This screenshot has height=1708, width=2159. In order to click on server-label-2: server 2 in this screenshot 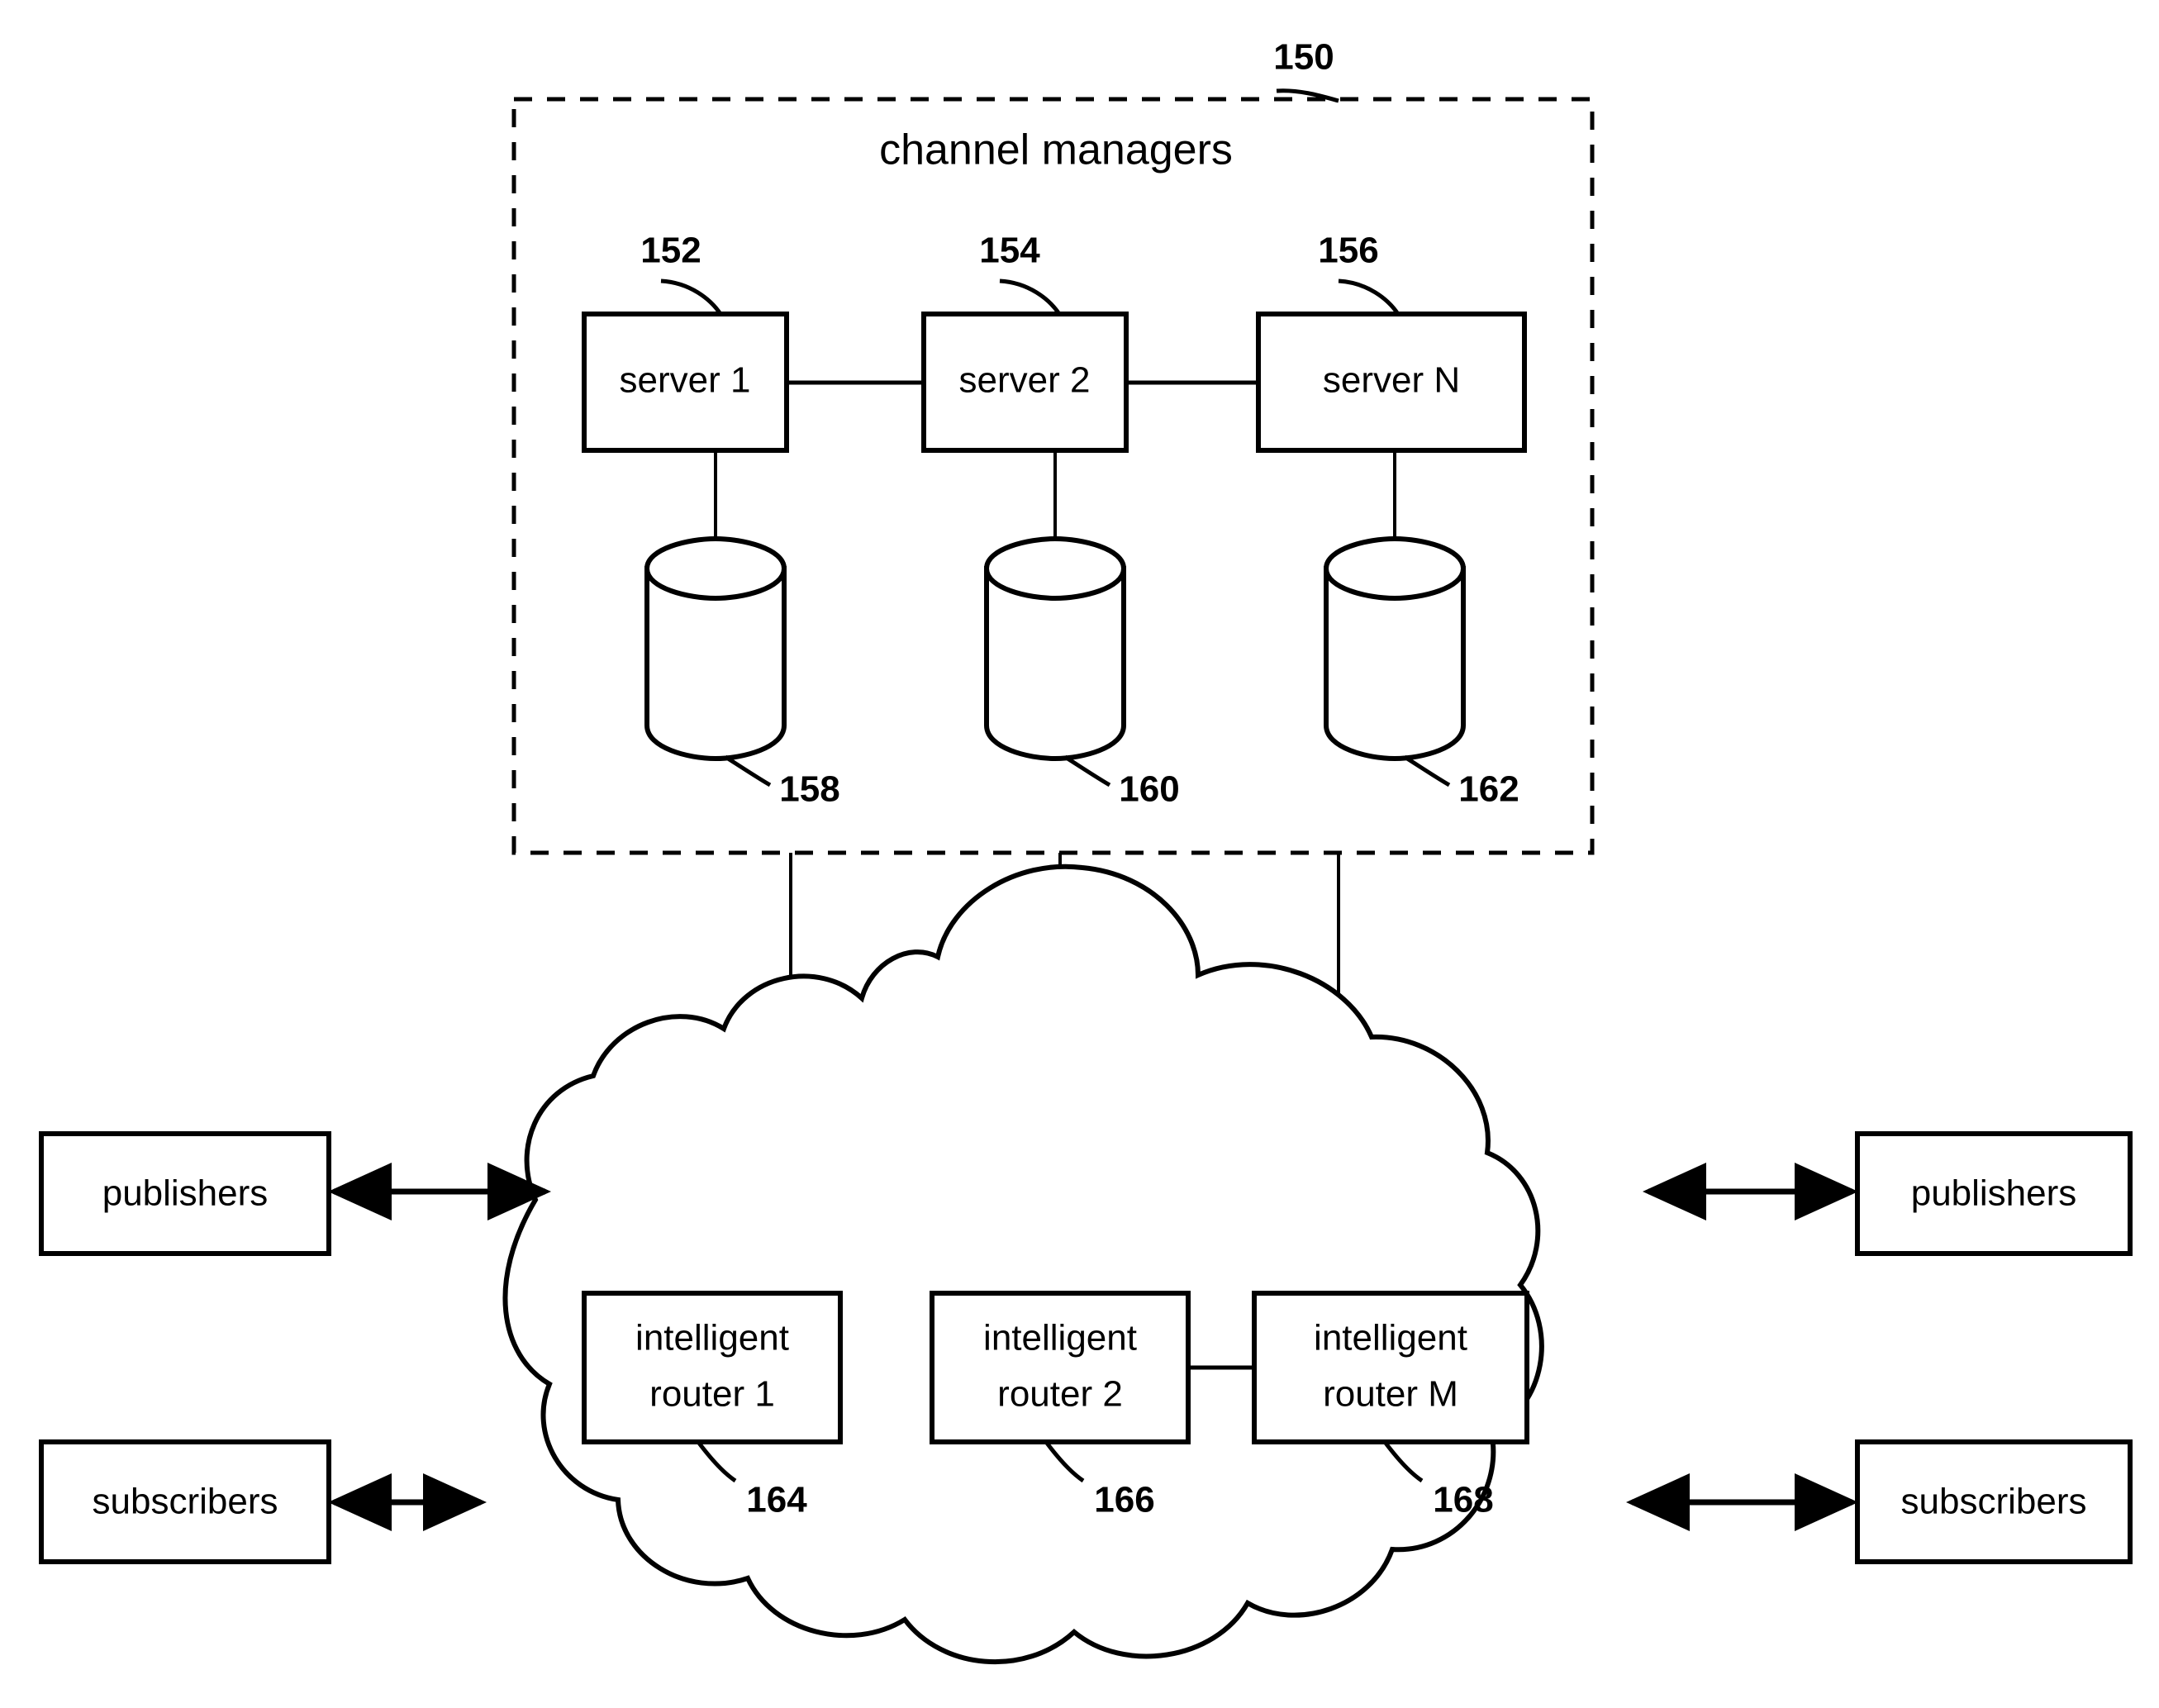, I will do `click(1025, 380)`.